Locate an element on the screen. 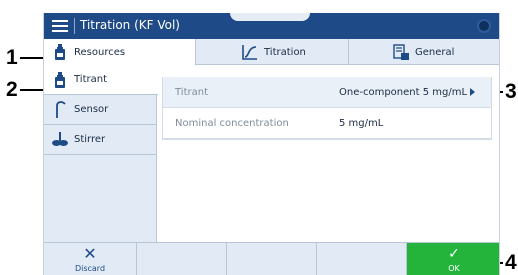  tab-resources: Resources is located at coordinates (120, 52).